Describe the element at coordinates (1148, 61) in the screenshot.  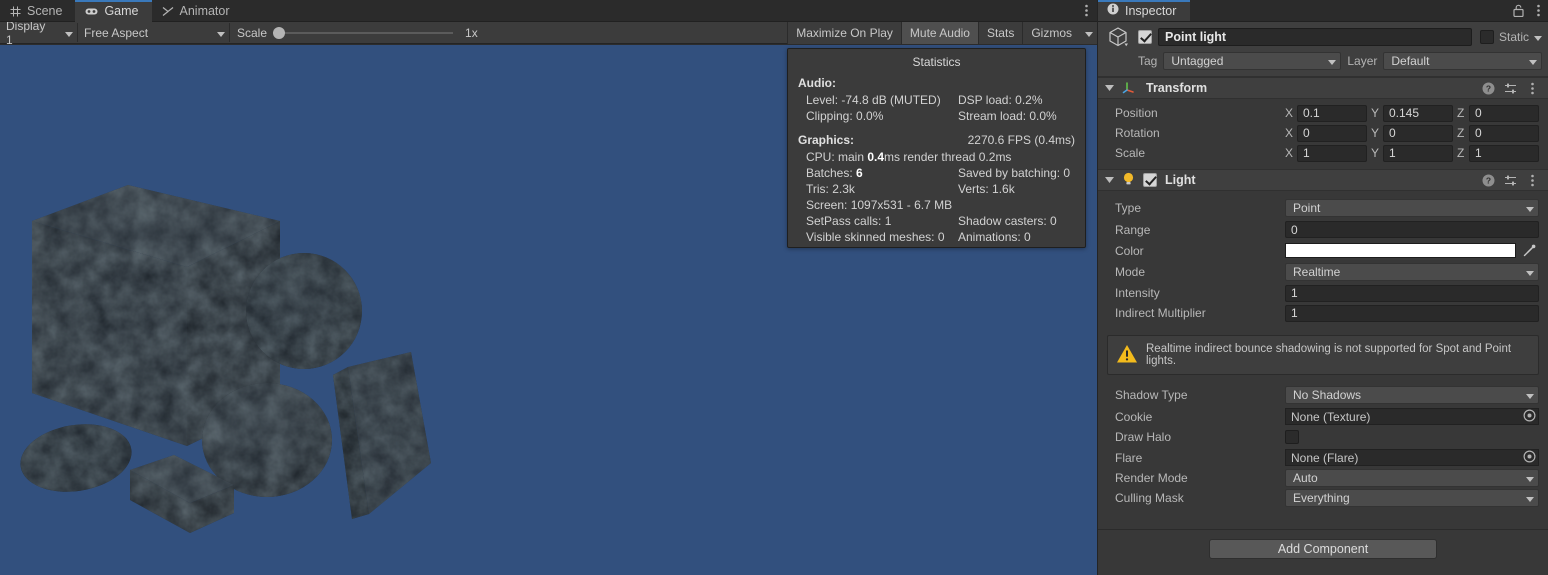
I see `tag-label: Tag` at that location.